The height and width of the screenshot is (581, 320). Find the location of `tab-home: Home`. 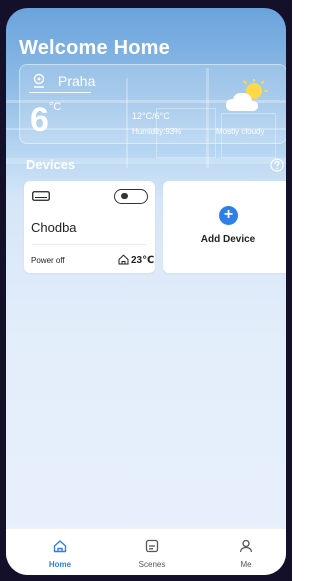

tab-home: Home is located at coordinates (60, 552).